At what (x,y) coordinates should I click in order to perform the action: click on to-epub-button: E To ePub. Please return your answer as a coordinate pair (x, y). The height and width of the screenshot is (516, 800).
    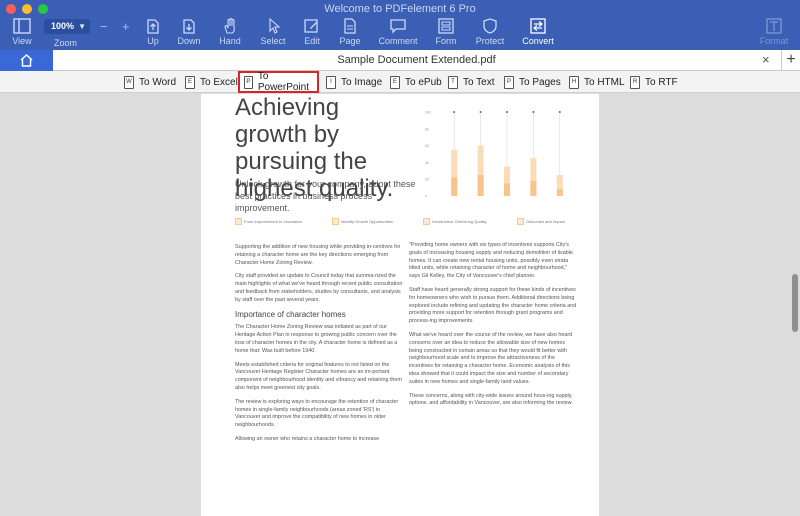
    Looking at the image, I should click on (416, 82).